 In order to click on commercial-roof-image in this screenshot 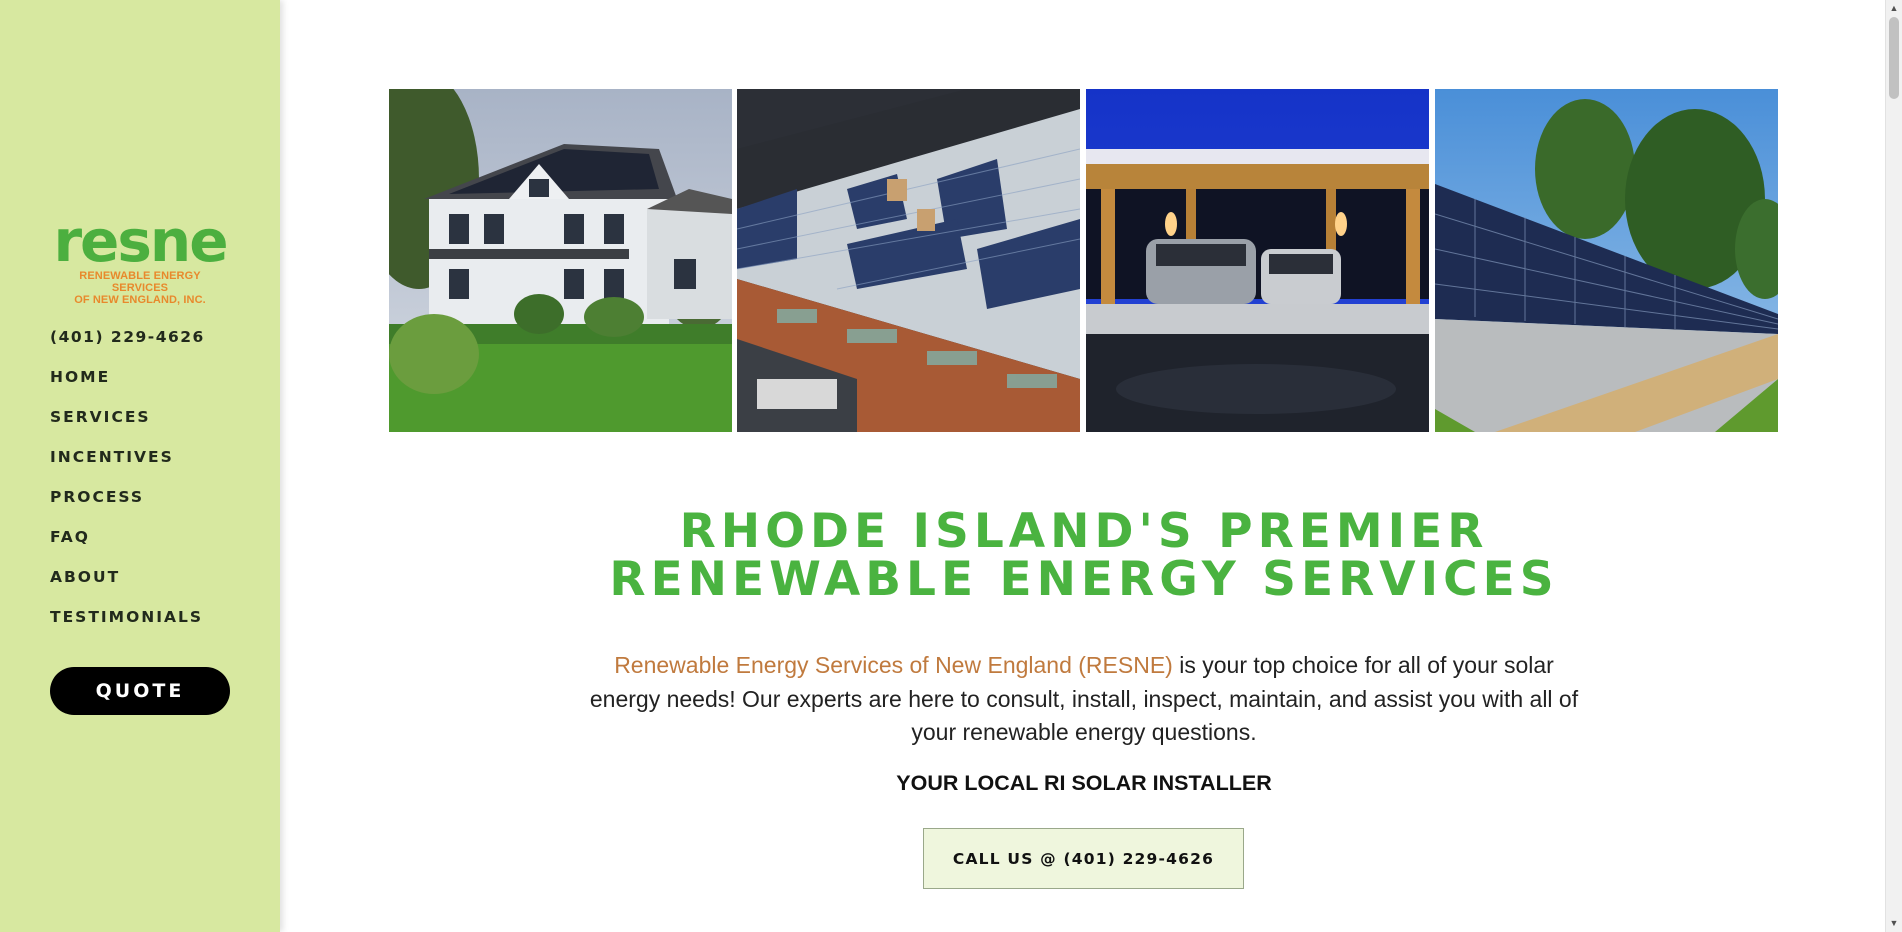, I will do `click(908, 260)`.